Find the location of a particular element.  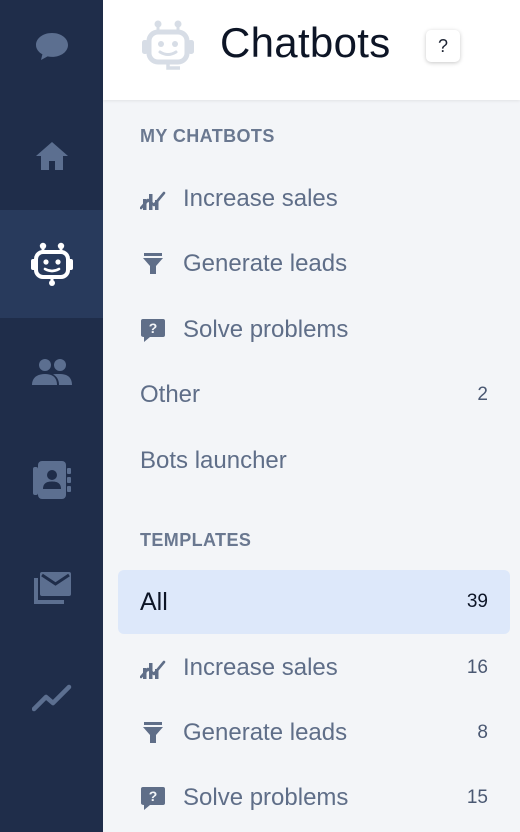

rail-item-chat is located at coordinates (51, 50).